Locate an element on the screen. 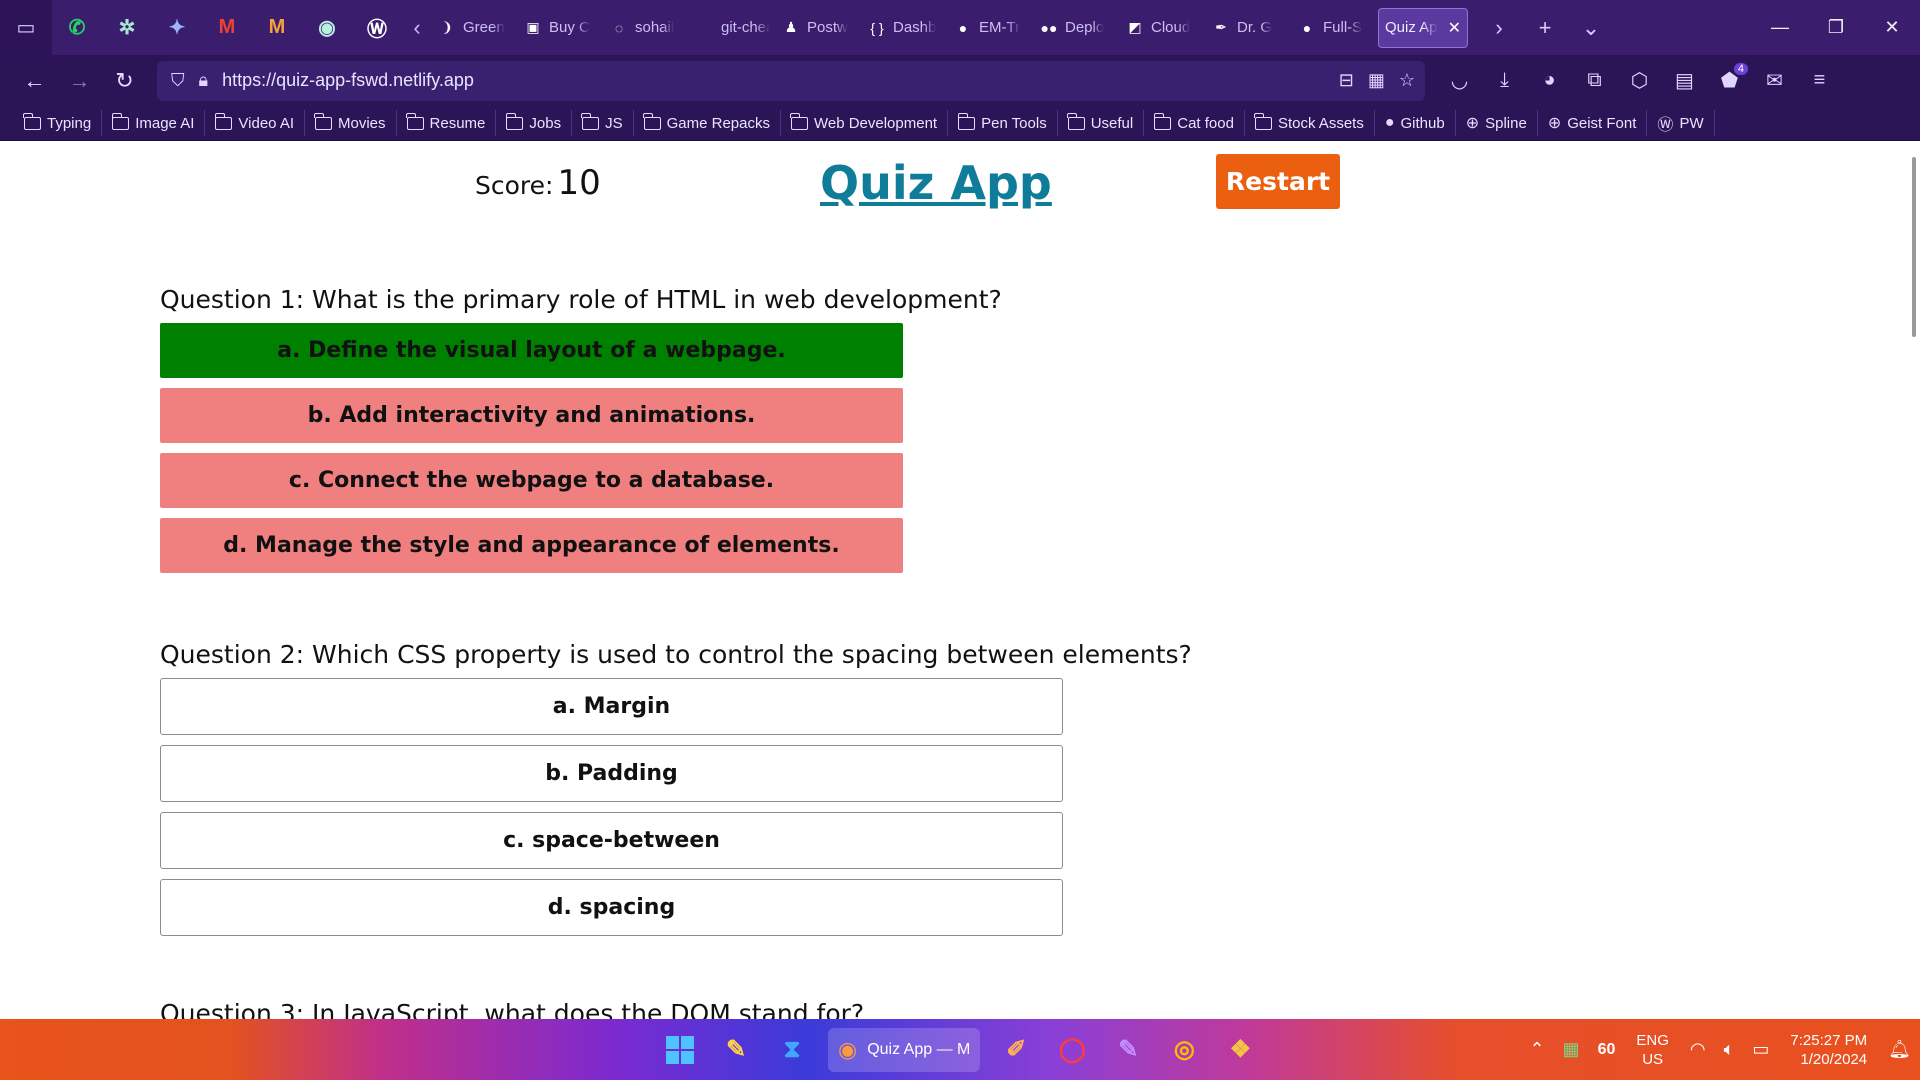 The image size is (1920, 1080). battery-icon: ▭ is located at coordinates (1760, 1049).